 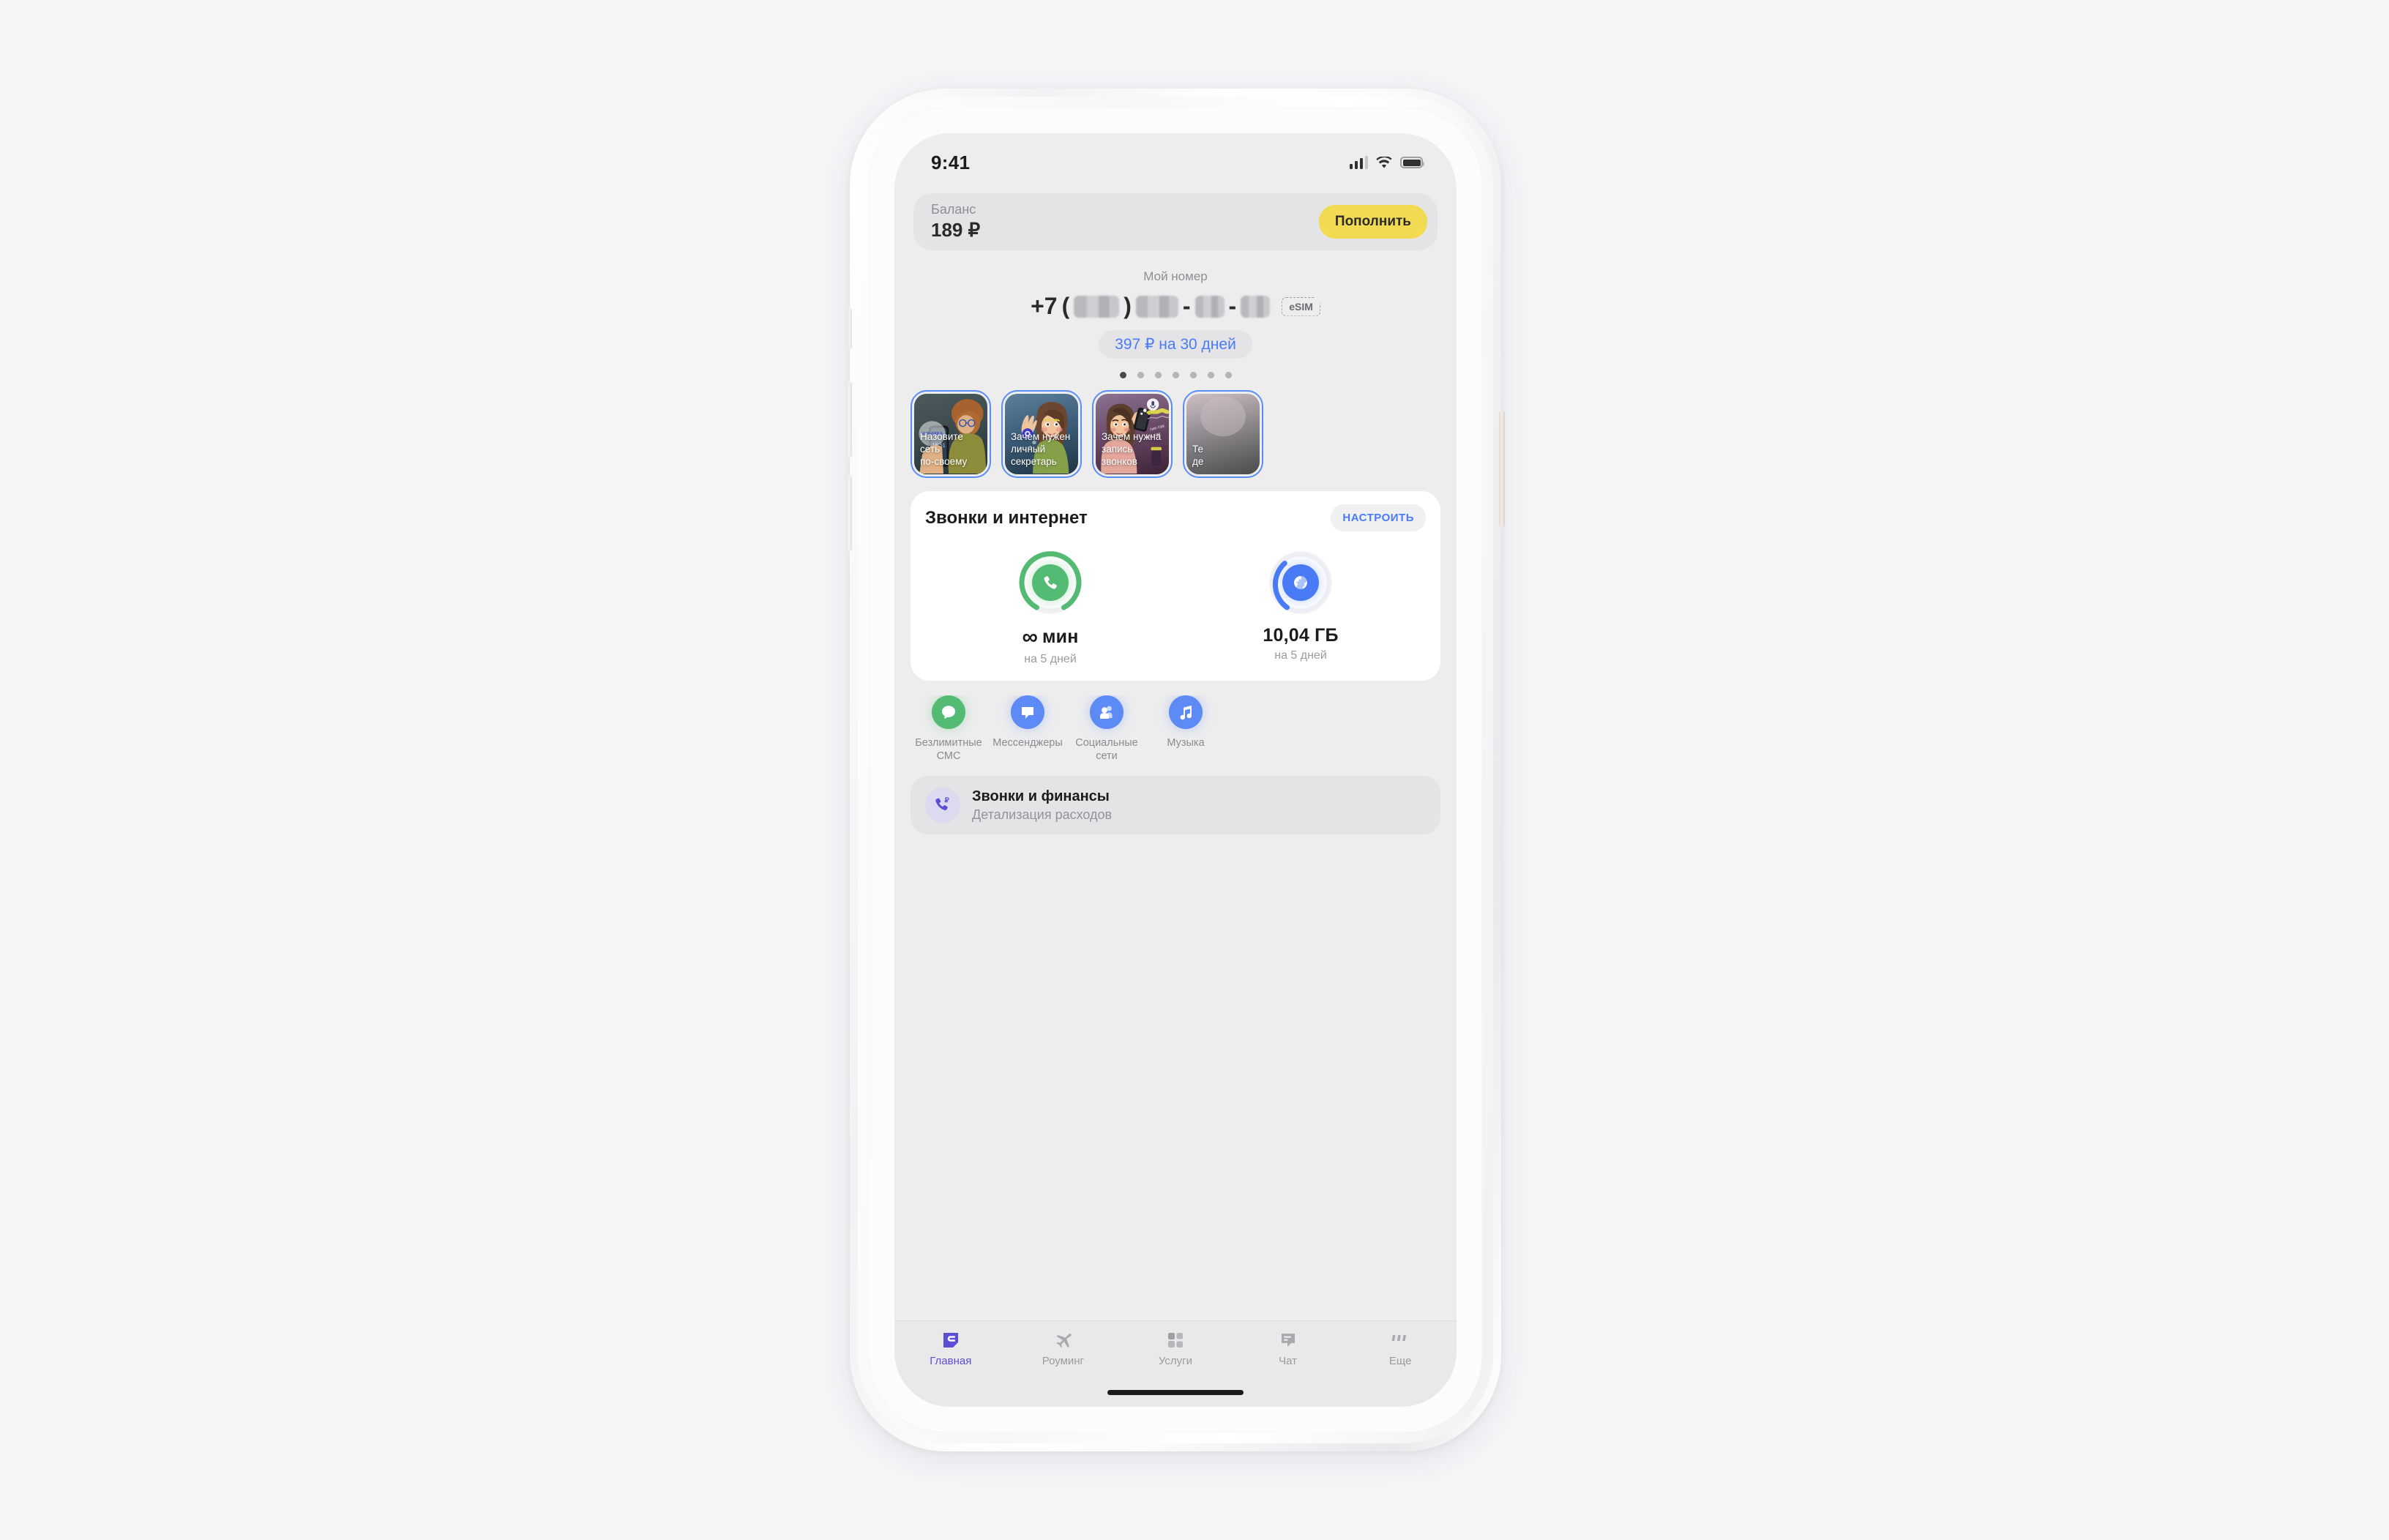 What do you see at coordinates (1044, 306) in the screenshot?
I see `phone-number-prefix: +7` at bounding box center [1044, 306].